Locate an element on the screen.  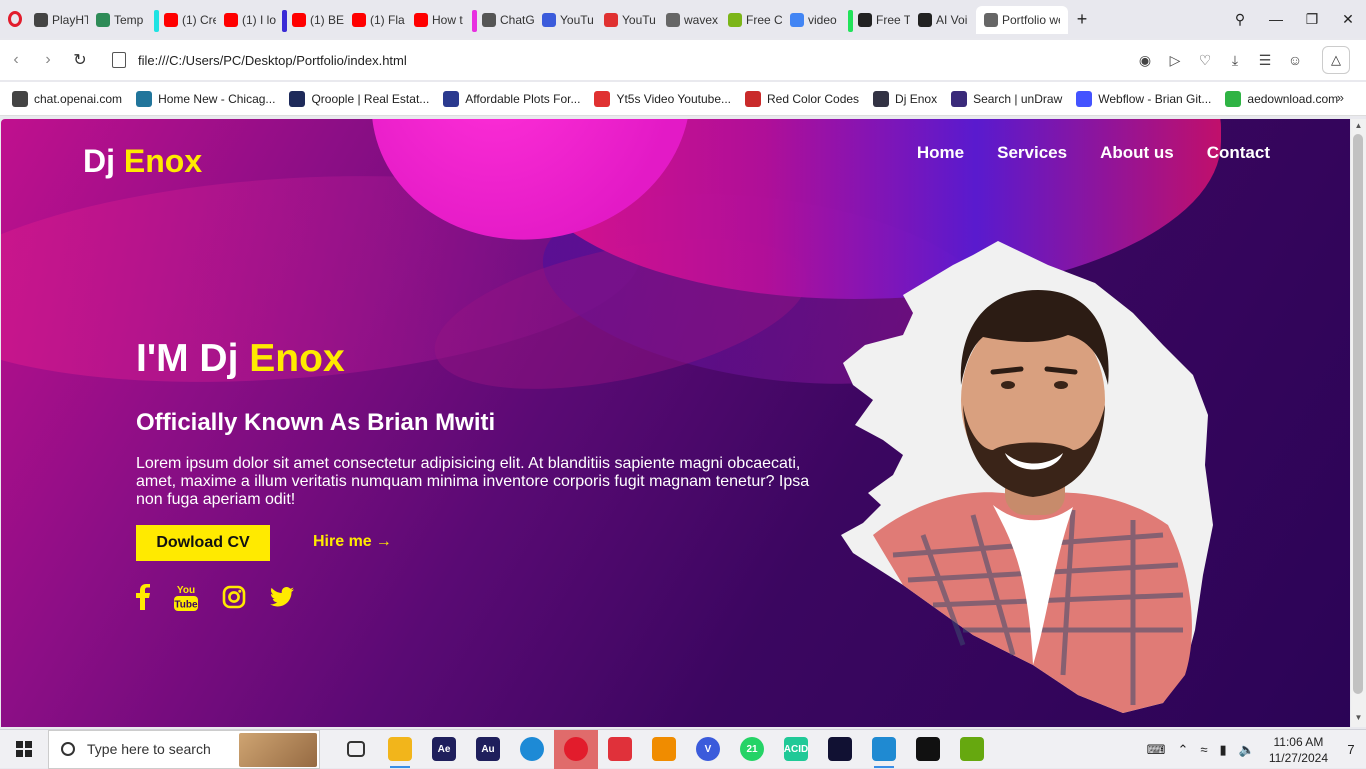
v-app-icon: V is located at coordinates (708, 749).